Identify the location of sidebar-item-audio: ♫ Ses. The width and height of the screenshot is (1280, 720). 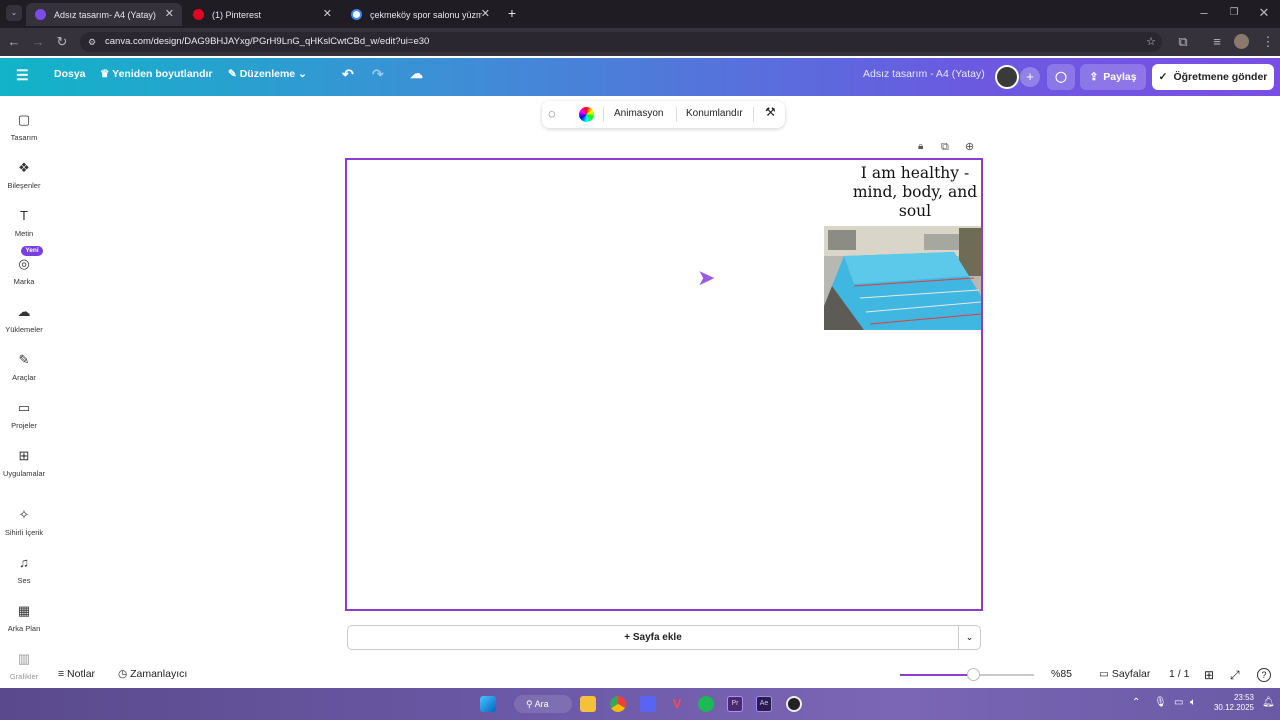
(24, 570).